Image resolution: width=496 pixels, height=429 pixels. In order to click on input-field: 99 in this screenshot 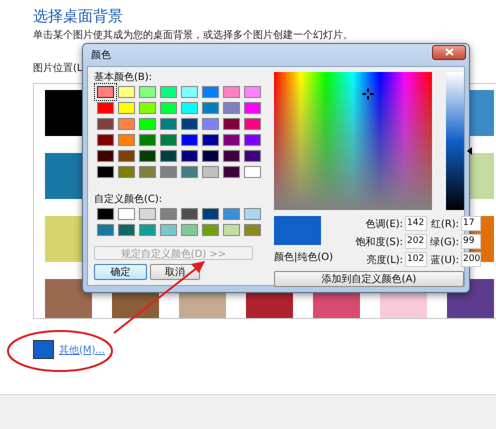, I will do `click(471, 241)`.